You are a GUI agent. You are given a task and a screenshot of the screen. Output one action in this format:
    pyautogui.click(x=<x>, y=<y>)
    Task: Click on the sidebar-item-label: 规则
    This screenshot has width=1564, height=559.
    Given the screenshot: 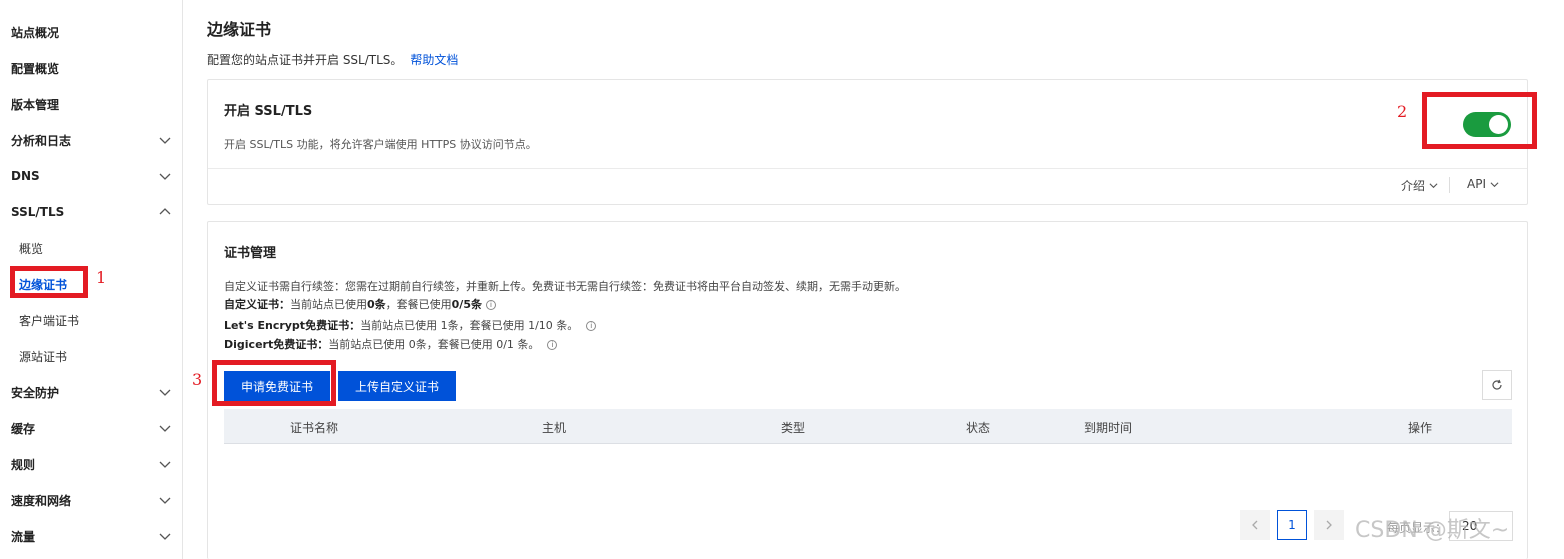 What is the action you would take?
    pyautogui.click(x=23, y=464)
    